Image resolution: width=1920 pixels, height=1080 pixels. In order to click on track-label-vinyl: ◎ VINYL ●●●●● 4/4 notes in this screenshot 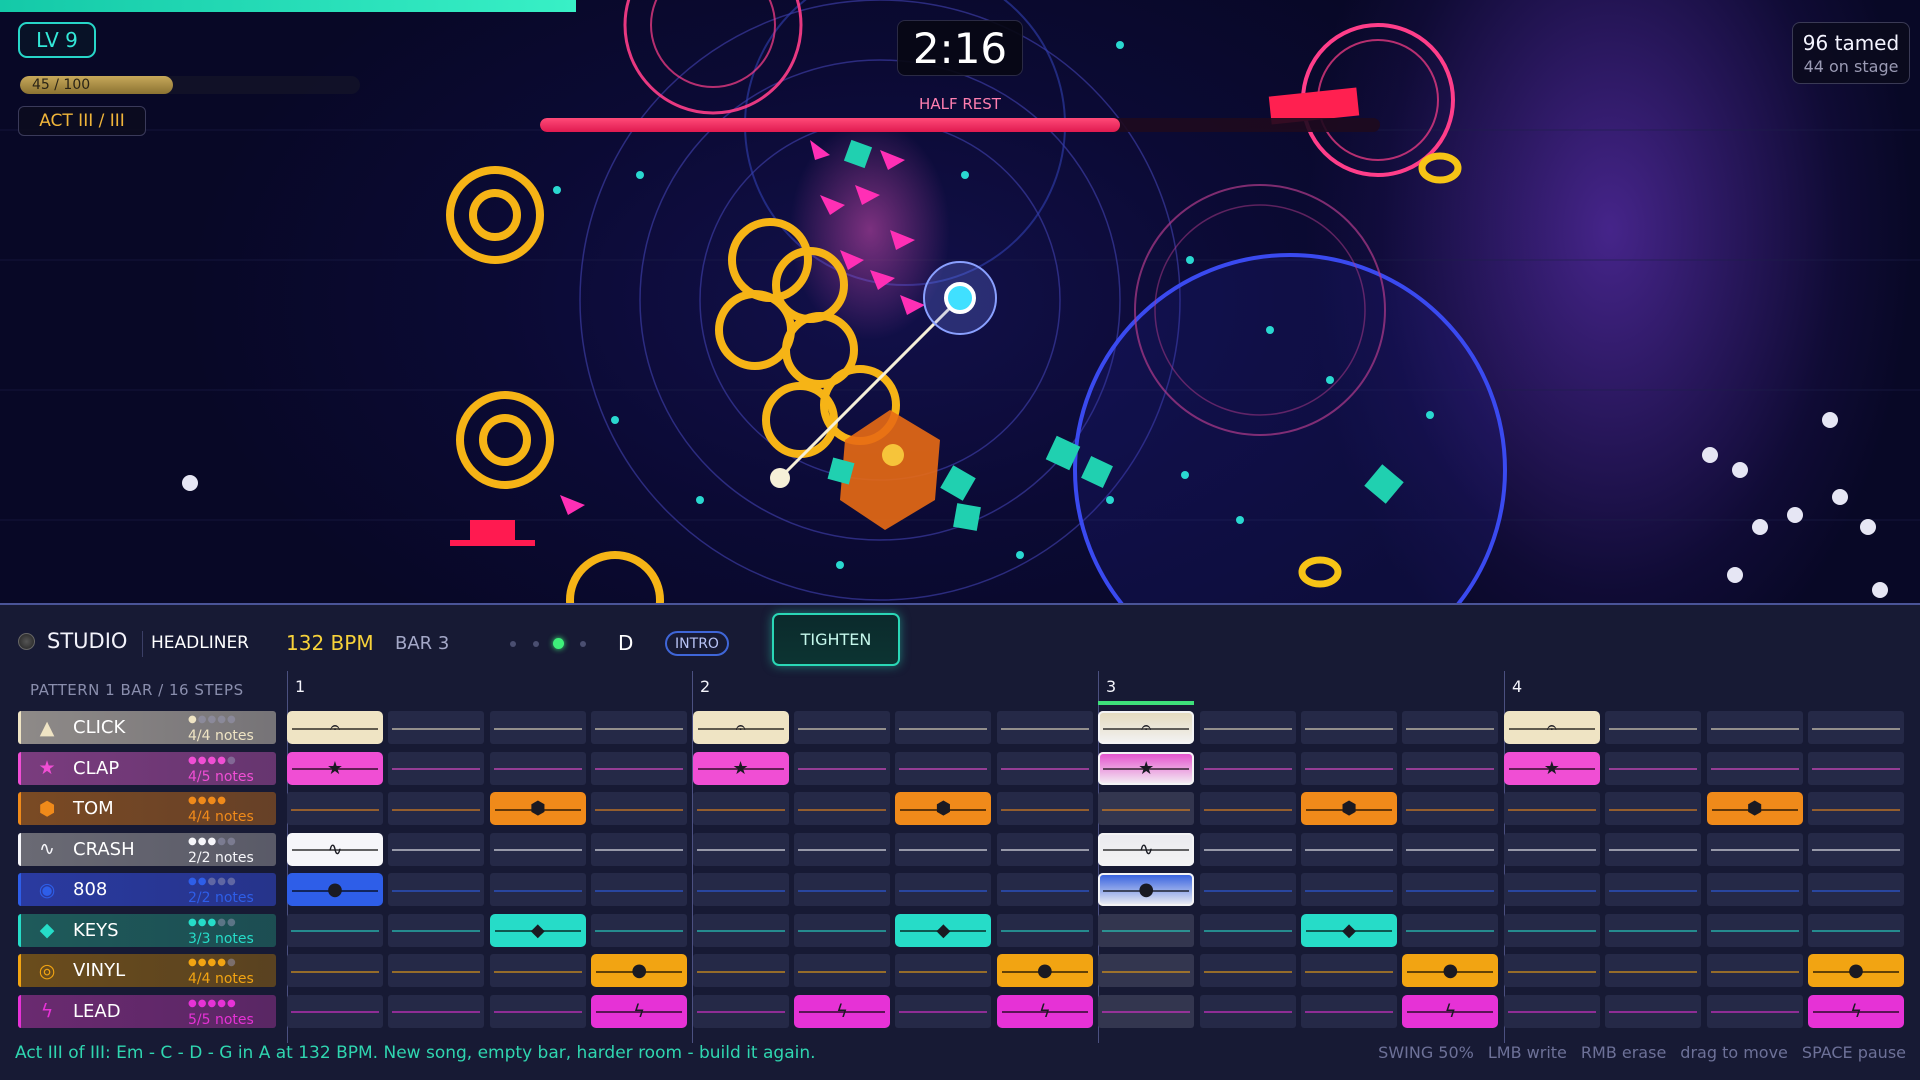, I will do `click(147, 970)`.